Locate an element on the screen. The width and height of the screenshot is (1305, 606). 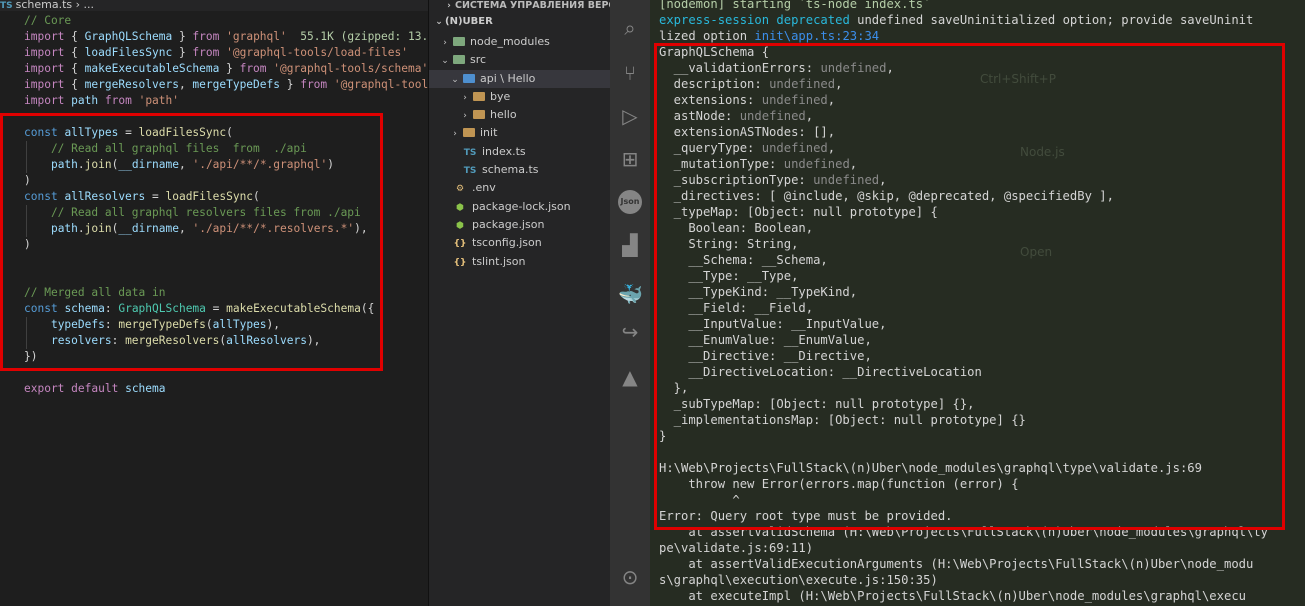
tree-item-schema-ts: TS schema.ts is located at coordinates (520, 170).